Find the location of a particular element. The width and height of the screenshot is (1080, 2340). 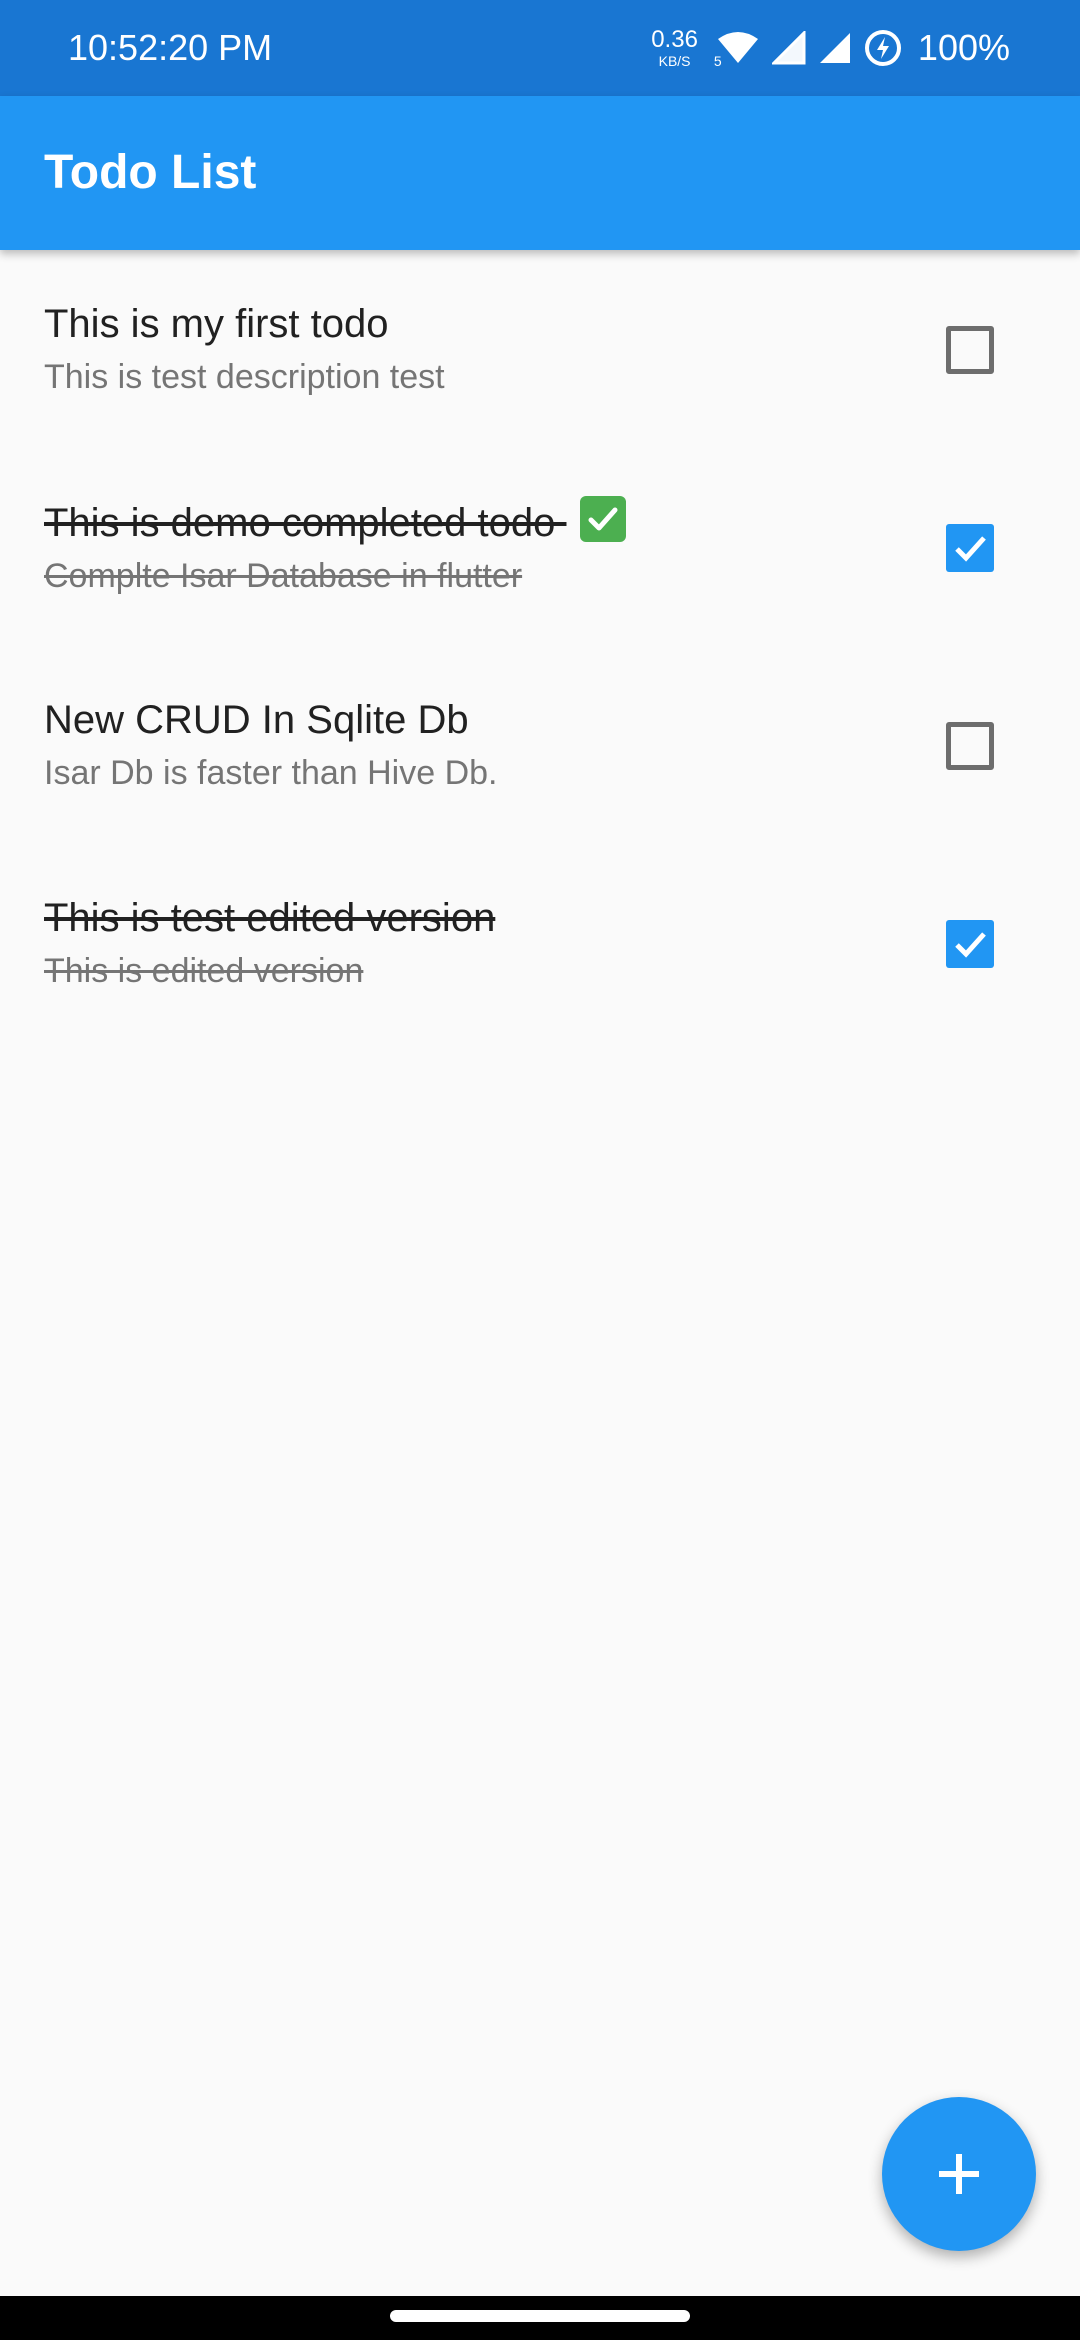

todo-description: Isar Db is faster than Hive Db. is located at coordinates (271, 773).